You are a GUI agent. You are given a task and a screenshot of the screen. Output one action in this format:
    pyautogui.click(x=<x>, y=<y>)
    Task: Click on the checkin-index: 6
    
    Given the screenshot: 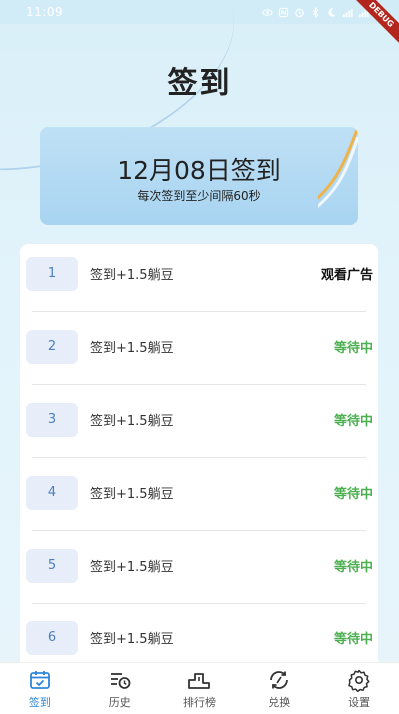 What is the action you would take?
    pyautogui.click(x=52, y=638)
    